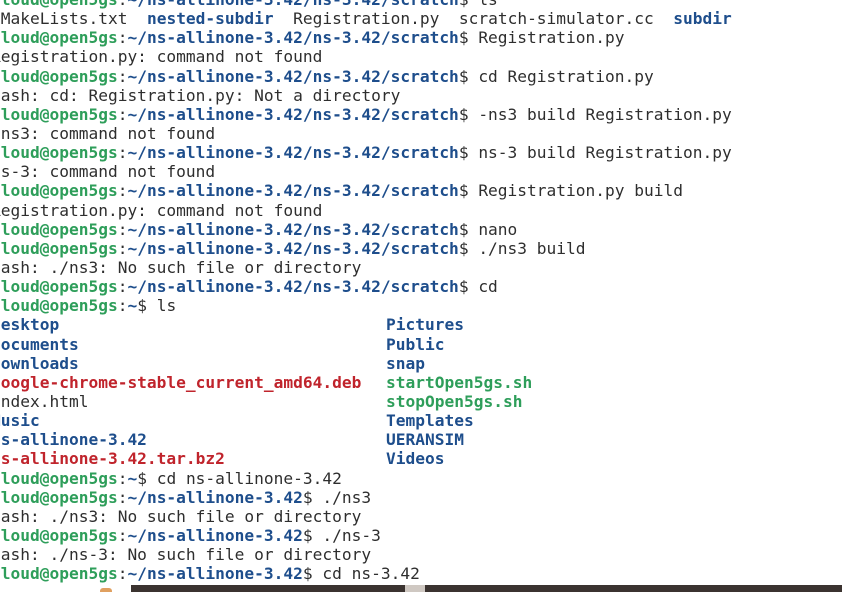  Describe the element at coordinates (108, 172) in the screenshot. I see `error-line: ns-3: command not found` at that location.